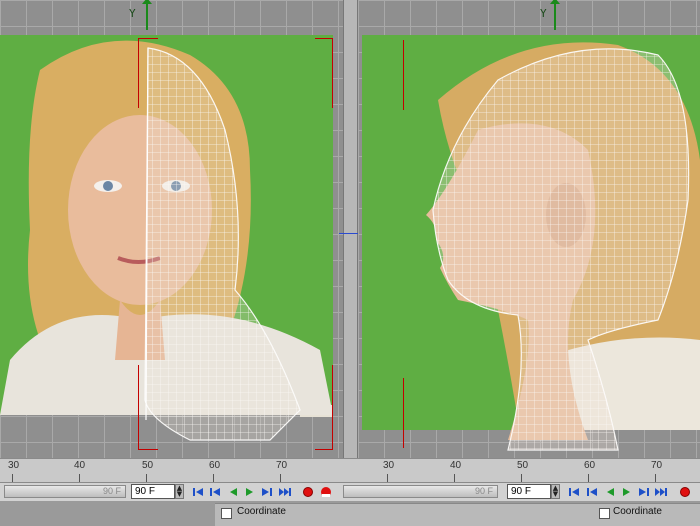 The image size is (700, 526). What do you see at coordinates (171, 470) in the screenshot?
I see `timeline-ruler-left: 30 40 50 60 70` at bounding box center [171, 470].